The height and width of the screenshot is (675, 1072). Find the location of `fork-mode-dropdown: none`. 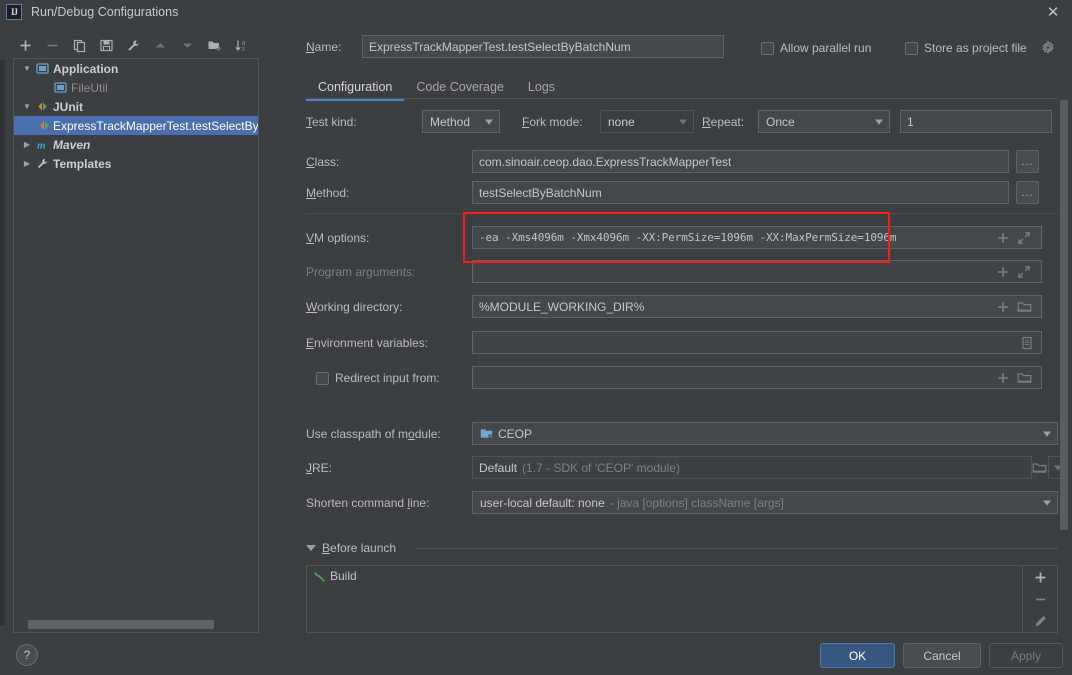

fork-mode-dropdown: none is located at coordinates (647, 121).